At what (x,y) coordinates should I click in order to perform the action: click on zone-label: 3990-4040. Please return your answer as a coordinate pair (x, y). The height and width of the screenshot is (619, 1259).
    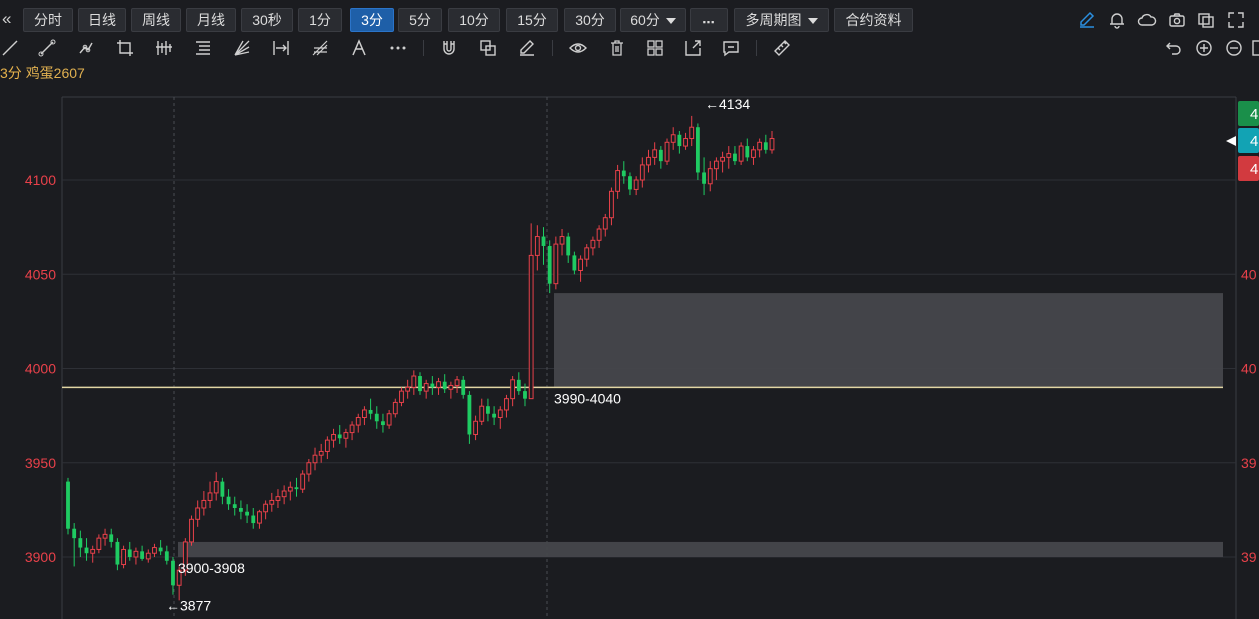
    Looking at the image, I should click on (587, 398).